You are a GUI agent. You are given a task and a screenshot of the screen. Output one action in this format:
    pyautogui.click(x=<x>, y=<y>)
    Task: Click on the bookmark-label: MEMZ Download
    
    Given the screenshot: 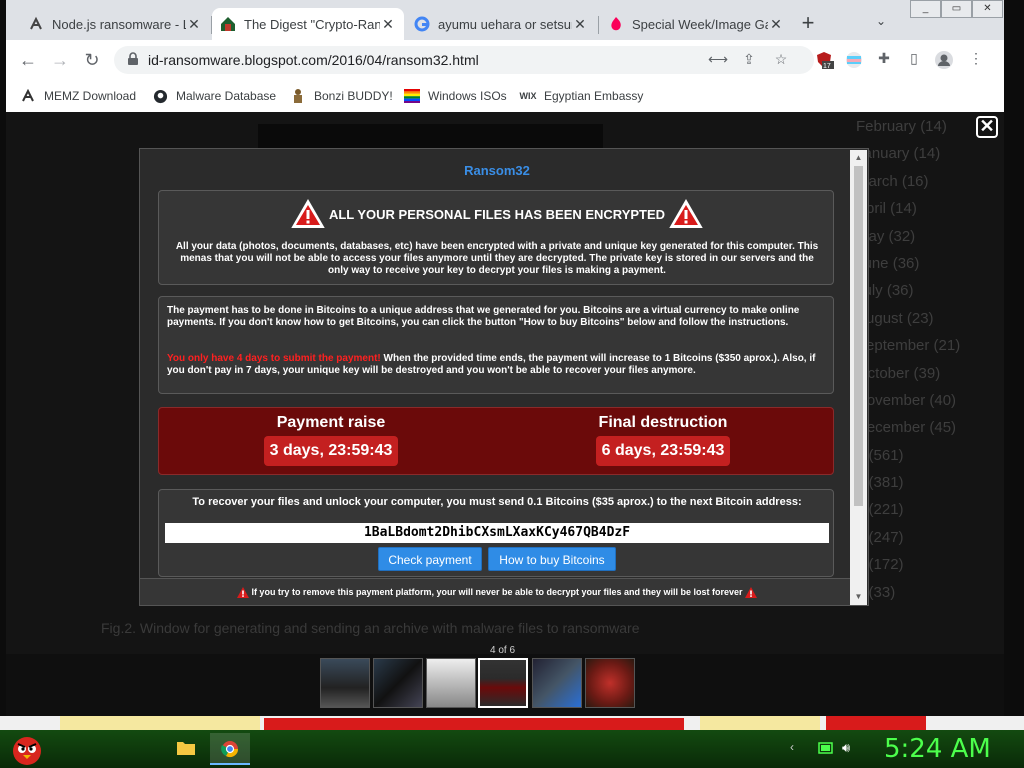 What is the action you would take?
    pyautogui.click(x=90, y=96)
    